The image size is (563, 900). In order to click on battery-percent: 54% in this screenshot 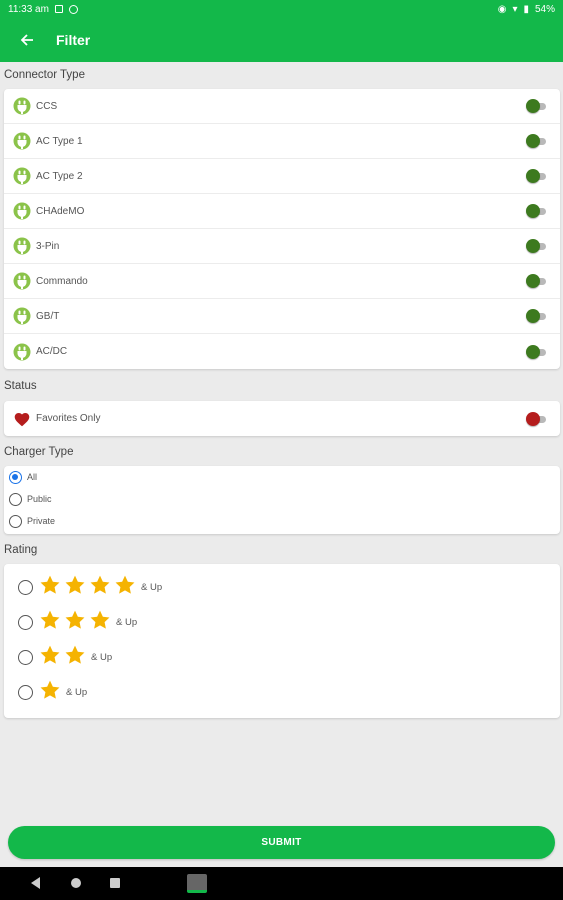, I will do `click(544, 9)`.